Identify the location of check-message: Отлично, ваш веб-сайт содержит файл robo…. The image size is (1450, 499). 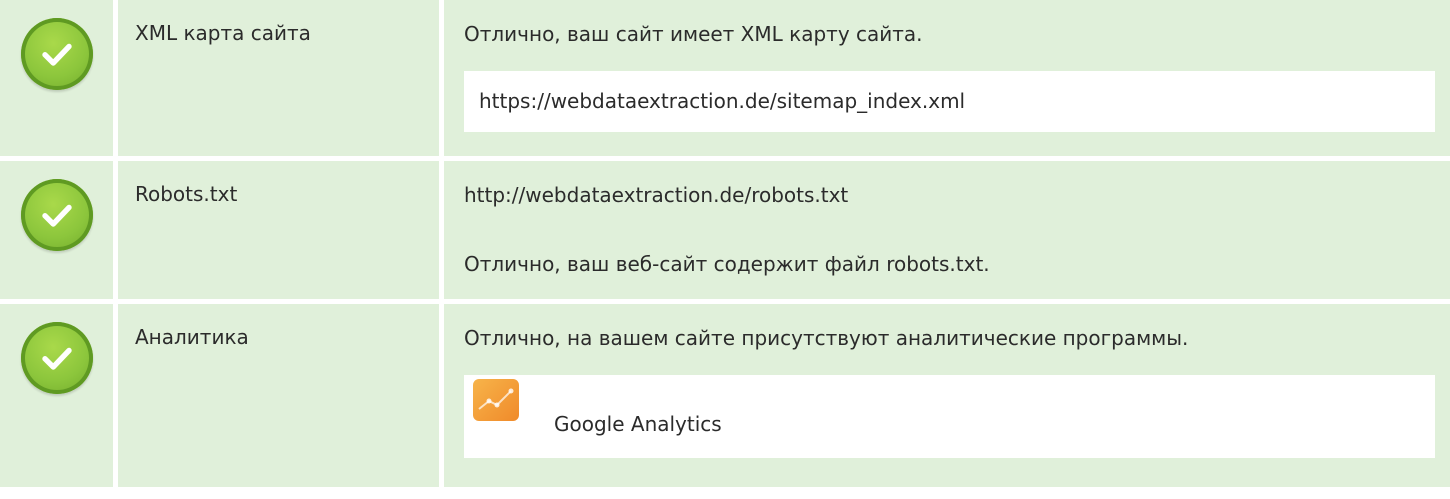
(727, 264).